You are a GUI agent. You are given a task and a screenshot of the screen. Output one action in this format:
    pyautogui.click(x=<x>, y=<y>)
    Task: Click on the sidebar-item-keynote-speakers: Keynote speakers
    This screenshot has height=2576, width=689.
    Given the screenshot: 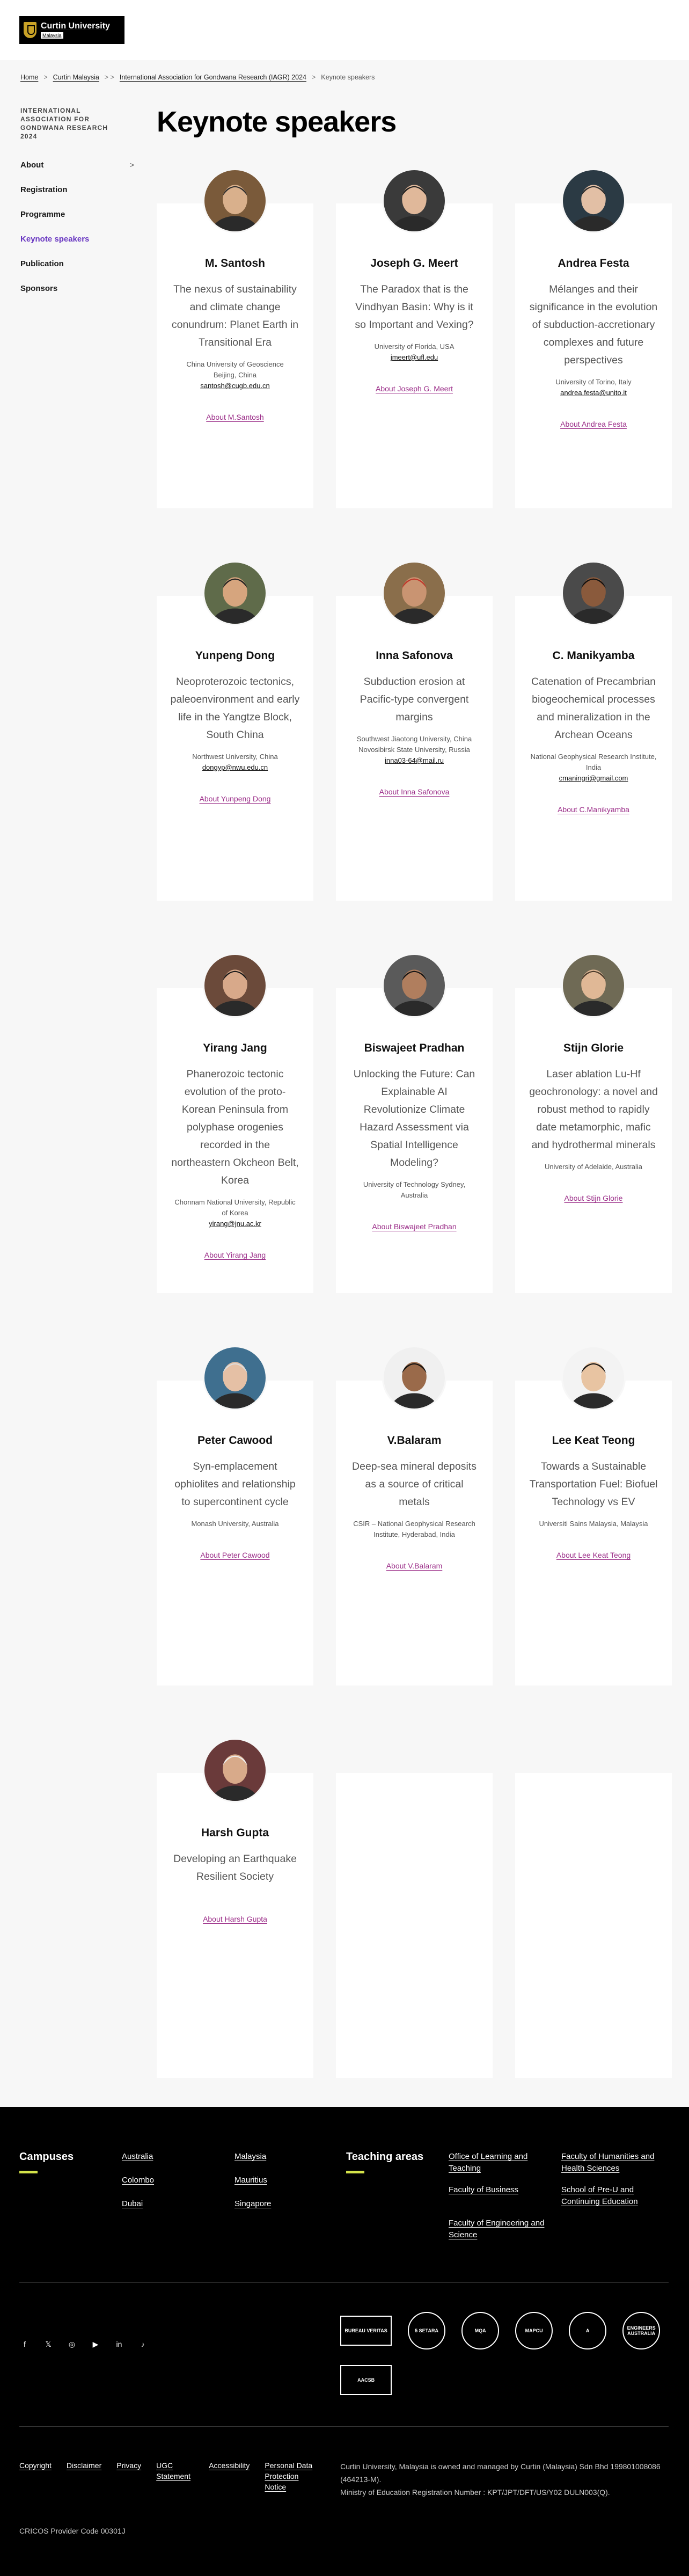 What is the action you would take?
    pyautogui.click(x=77, y=239)
    